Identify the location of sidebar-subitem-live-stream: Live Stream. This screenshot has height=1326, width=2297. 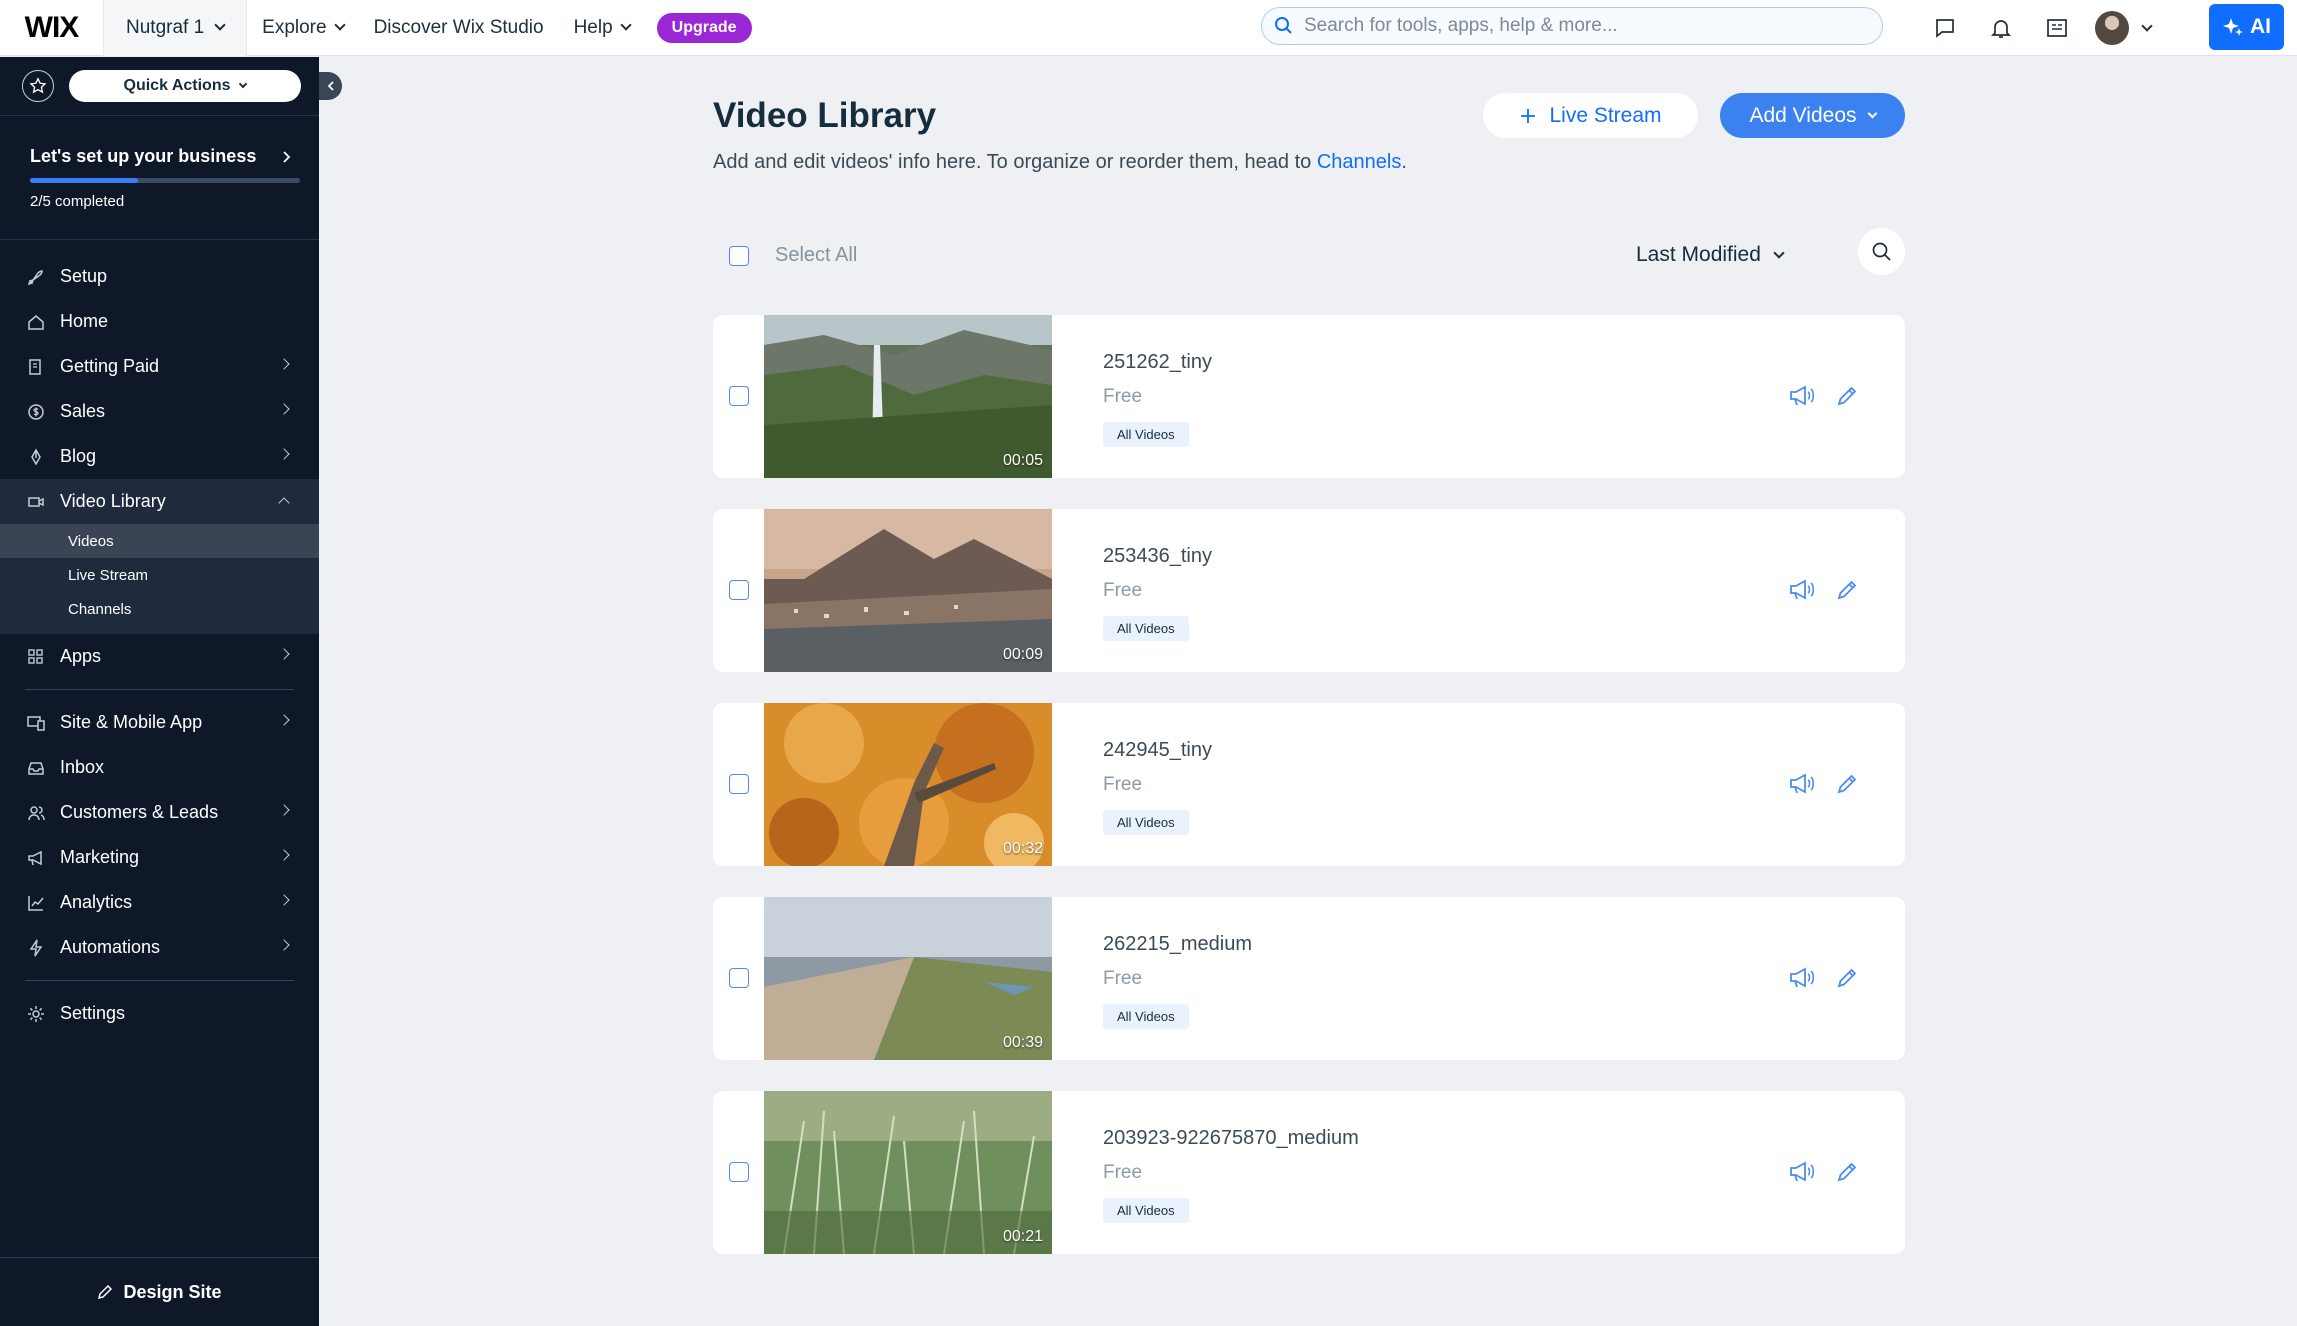
(159, 575).